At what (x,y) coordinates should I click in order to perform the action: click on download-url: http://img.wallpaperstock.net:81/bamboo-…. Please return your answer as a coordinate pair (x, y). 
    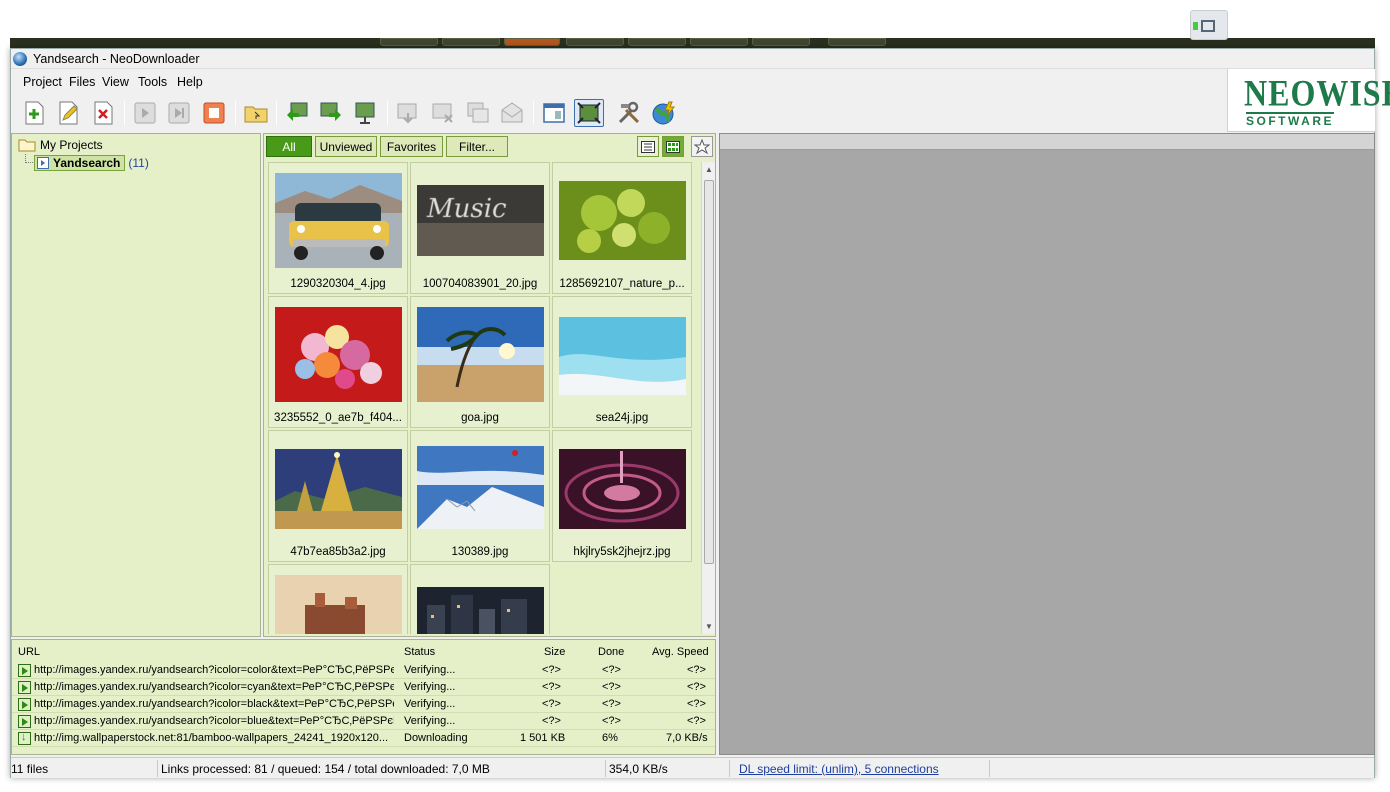
    Looking at the image, I should click on (211, 738).